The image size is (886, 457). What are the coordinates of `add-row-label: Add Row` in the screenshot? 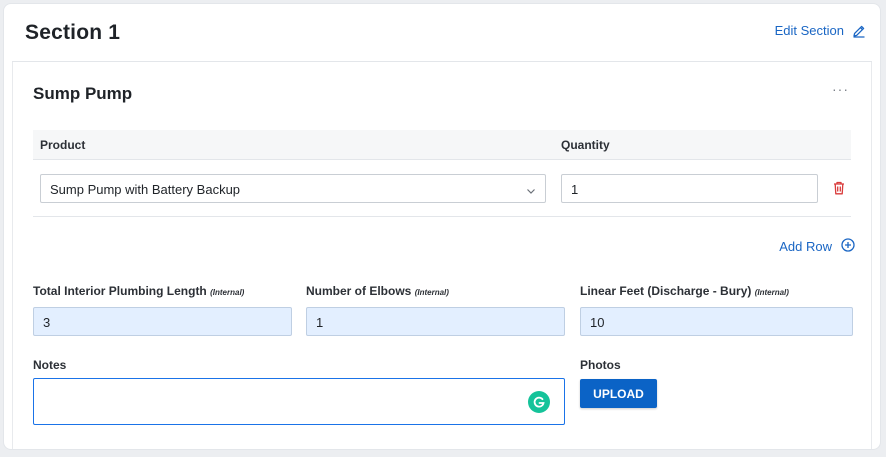 It's located at (805, 246).